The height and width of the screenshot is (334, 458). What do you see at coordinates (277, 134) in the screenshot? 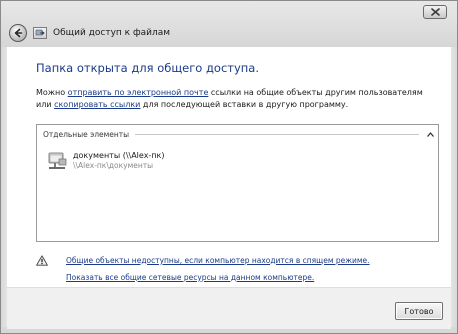
I see `group-divider` at bounding box center [277, 134].